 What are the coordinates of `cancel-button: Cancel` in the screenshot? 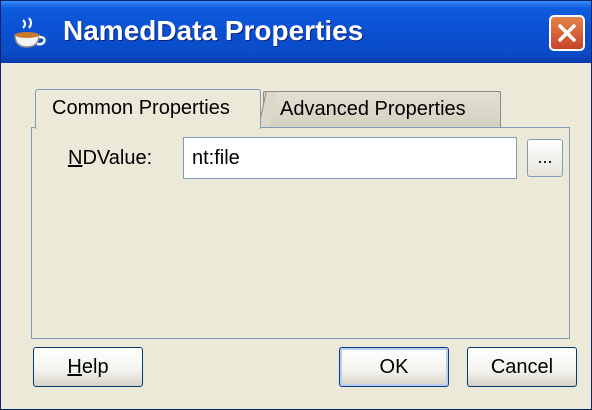 It's located at (522, 367).